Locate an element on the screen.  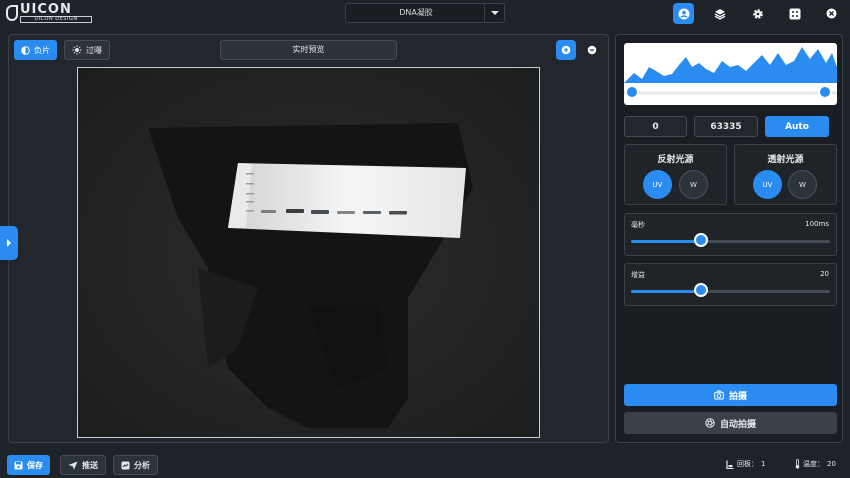
reflect-uv-button: UV is located at coordinates (657, 184).